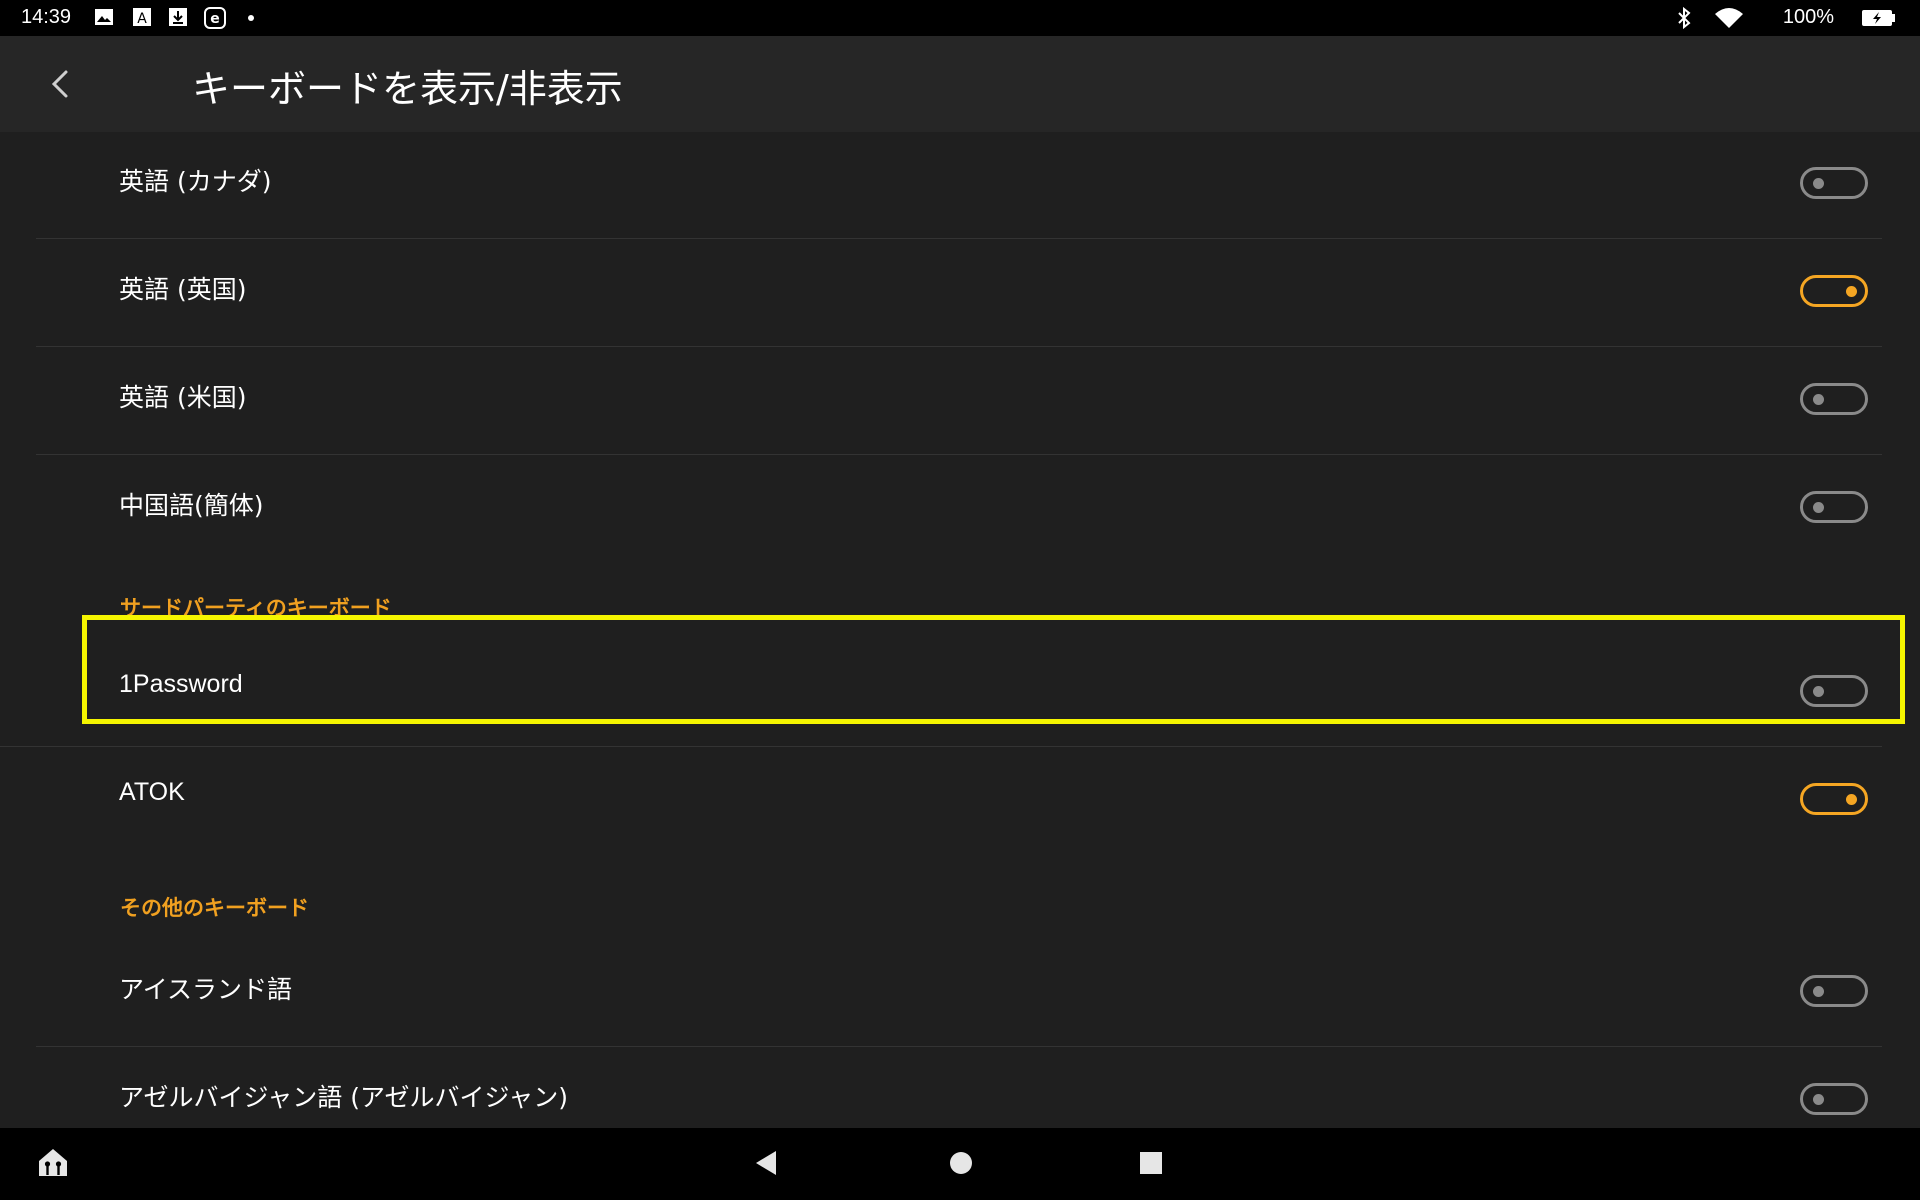 The height and width of the screenshot is (1200, 1920). I want to click on list-item-label: ATOK, so click(152, 792).